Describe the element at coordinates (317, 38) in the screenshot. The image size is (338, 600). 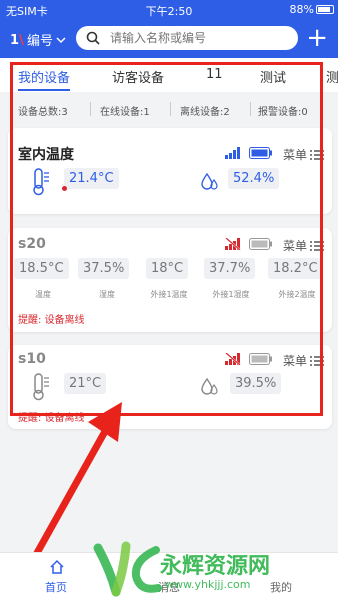
I see `add-device-button: +` at that location.